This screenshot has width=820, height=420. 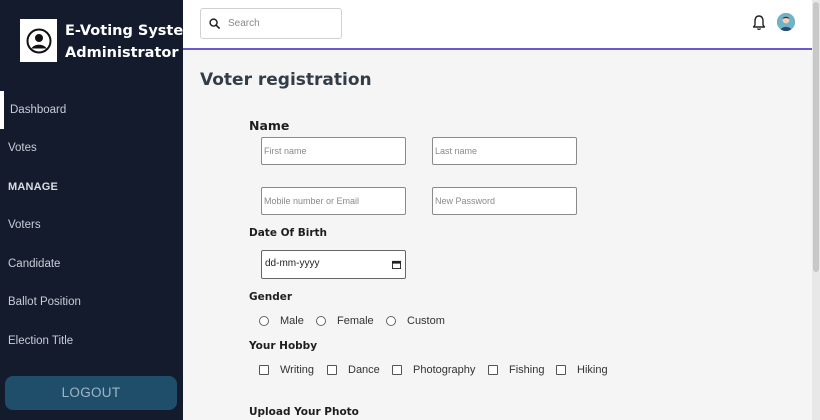 What do you see at coordinates (297, 370) in the screenshot?
I see `hobby-writing-label: Writing` at bounding box center [297, 370].